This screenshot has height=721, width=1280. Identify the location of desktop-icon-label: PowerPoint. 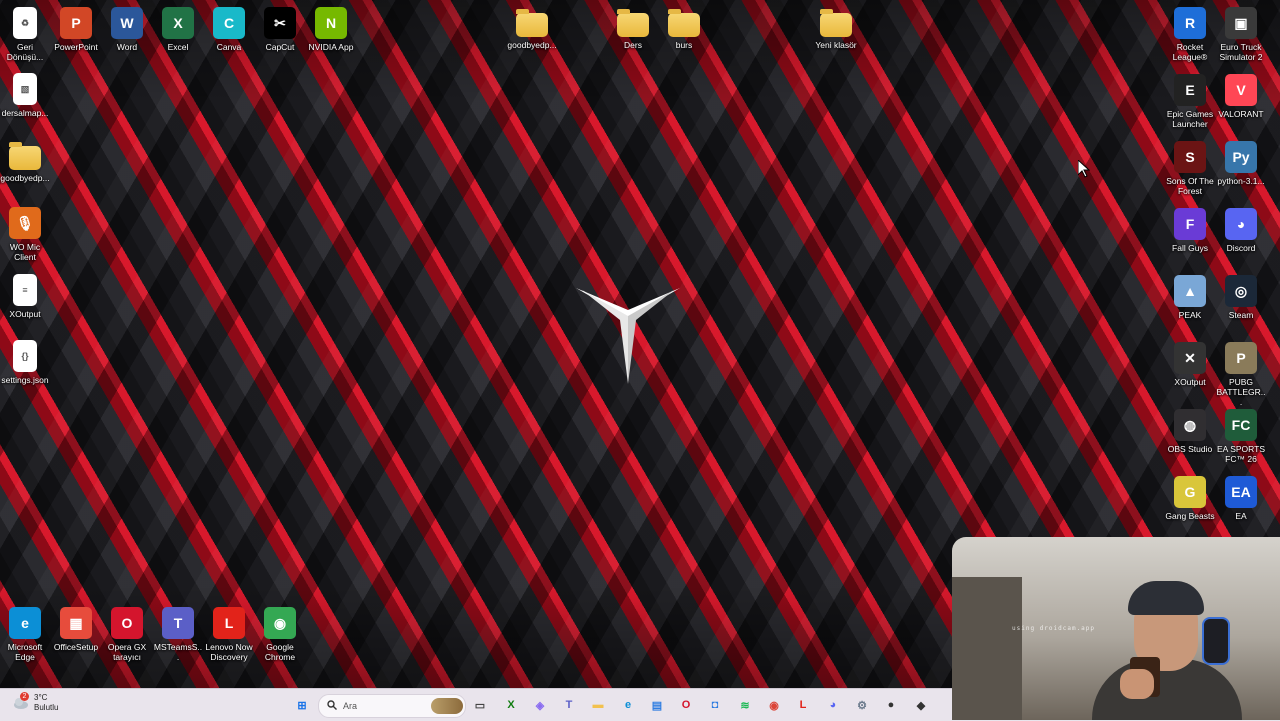
(76, 47).